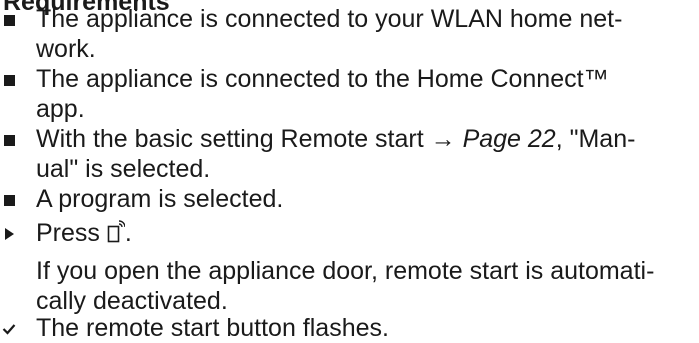 Image resolution: width=699 pixels, height=343 pixels. I want to click on requirement-text-line: A program is selected., so click(160, 199).